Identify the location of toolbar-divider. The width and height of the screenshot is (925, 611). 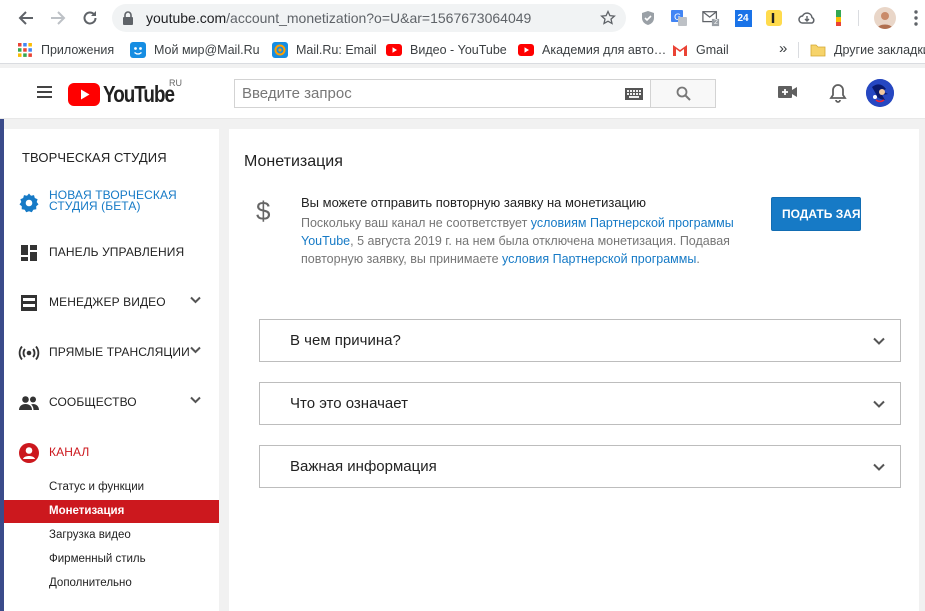
(858, 18).